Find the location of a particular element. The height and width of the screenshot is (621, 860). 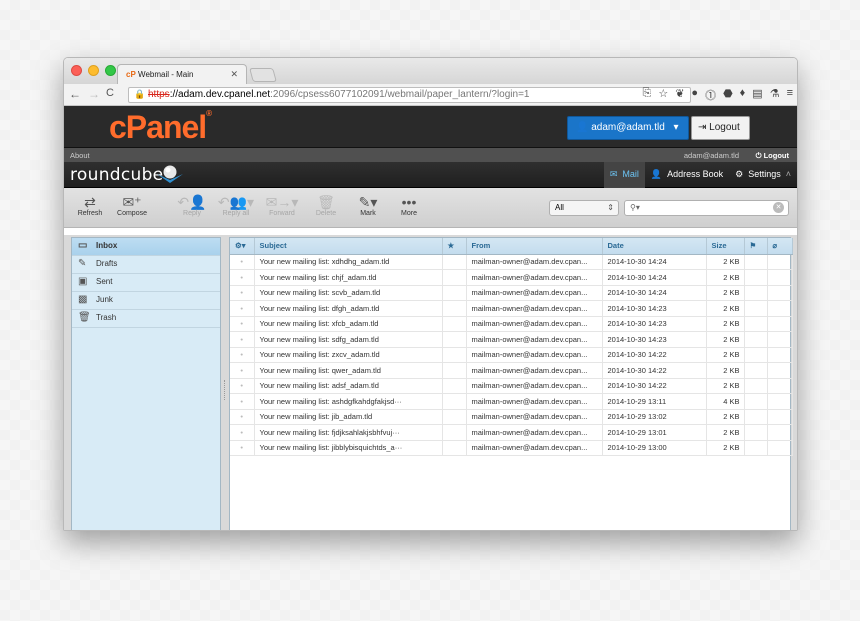

new-tab-button is located at coordinates (263, 75).